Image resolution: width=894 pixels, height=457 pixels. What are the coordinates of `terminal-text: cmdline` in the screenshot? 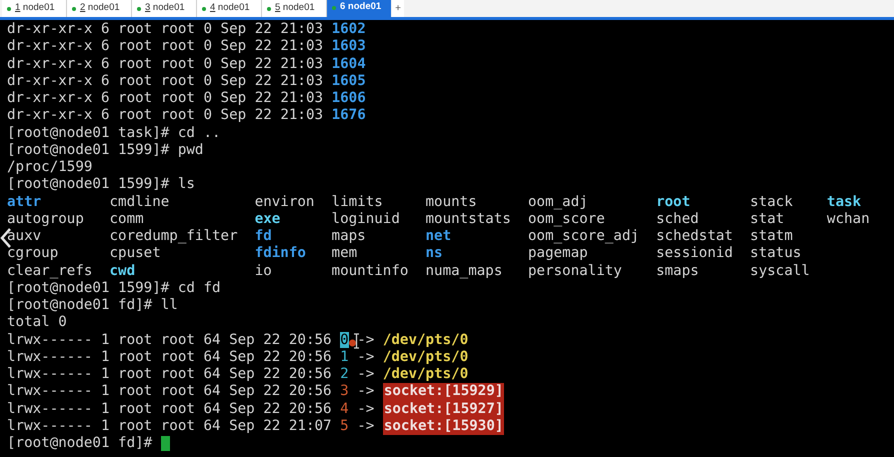 It's located at (139, 202).